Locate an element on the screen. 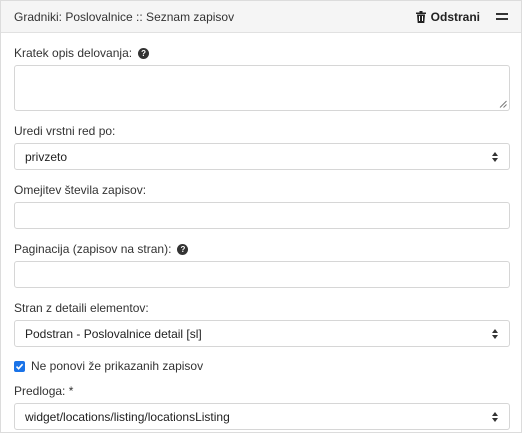  pagination-input is located at coordinates (262, 274).